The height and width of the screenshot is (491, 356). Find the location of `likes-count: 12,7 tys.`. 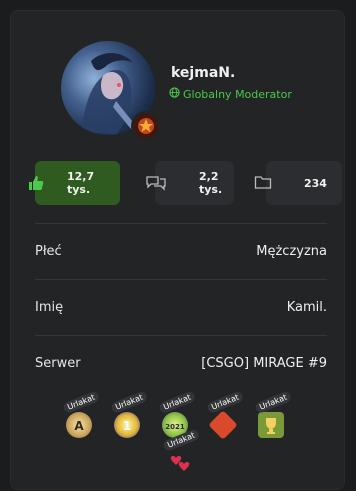

likes-count: 12,7 tys. is located at coordinates (81, 183).